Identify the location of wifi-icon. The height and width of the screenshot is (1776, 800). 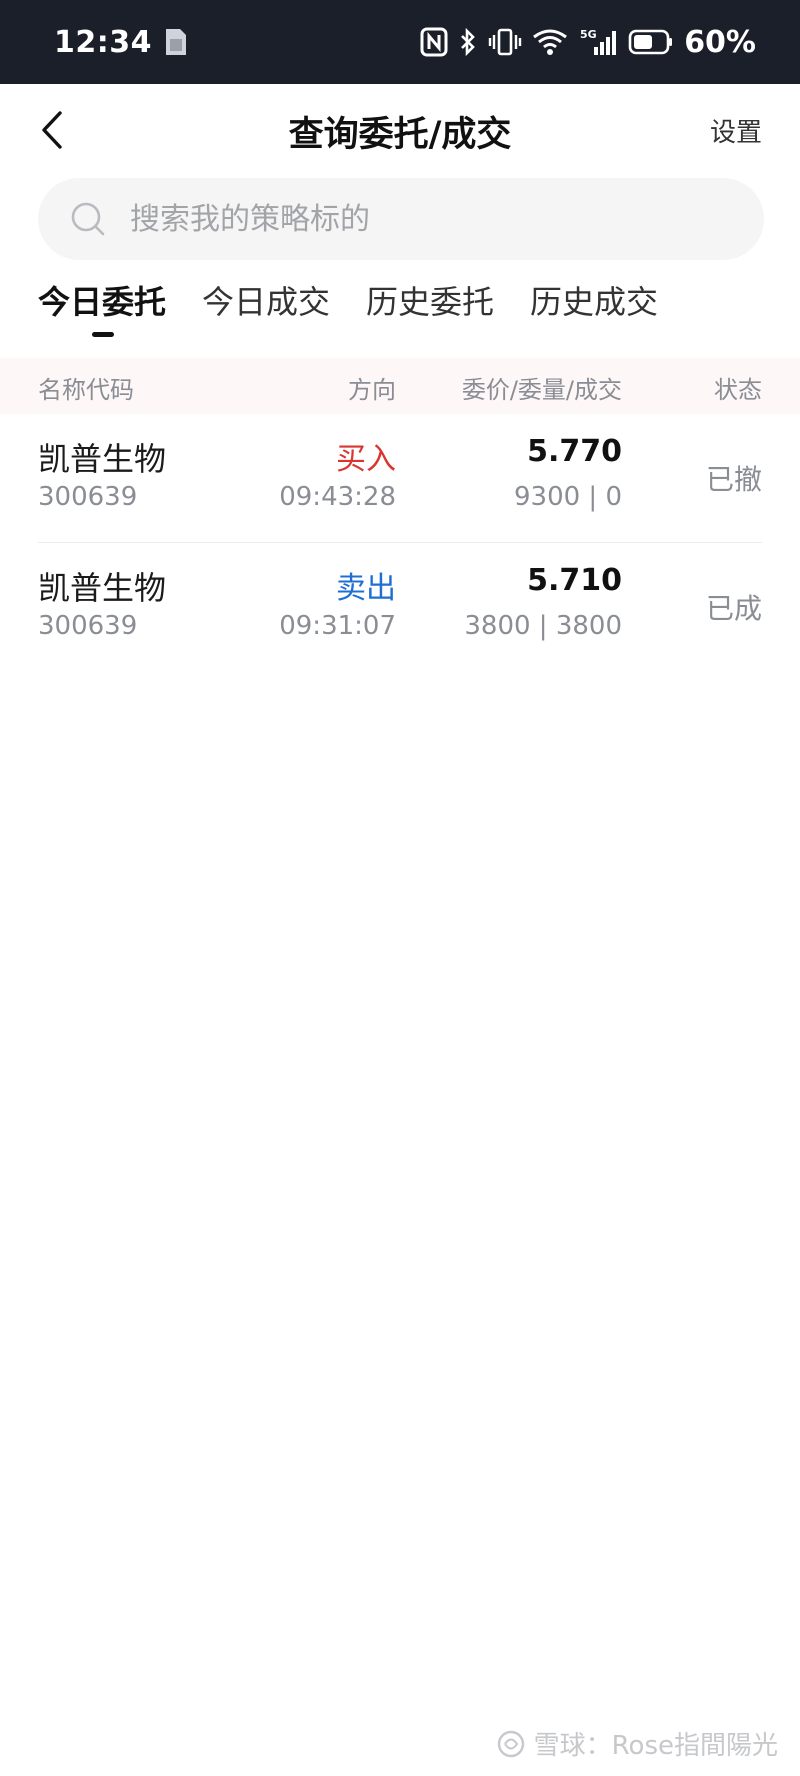
(551, 42).